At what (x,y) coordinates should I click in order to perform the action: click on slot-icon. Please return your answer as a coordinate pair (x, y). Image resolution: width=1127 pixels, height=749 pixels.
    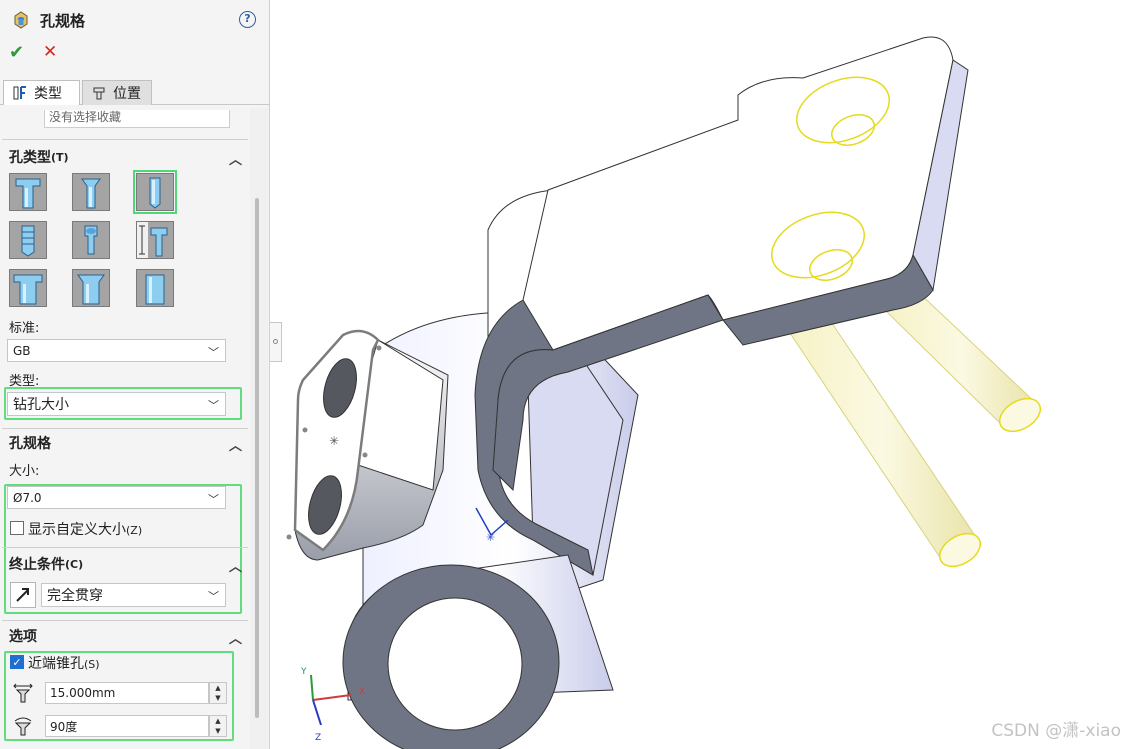
    Looking at the image, I should click on (155, 288).